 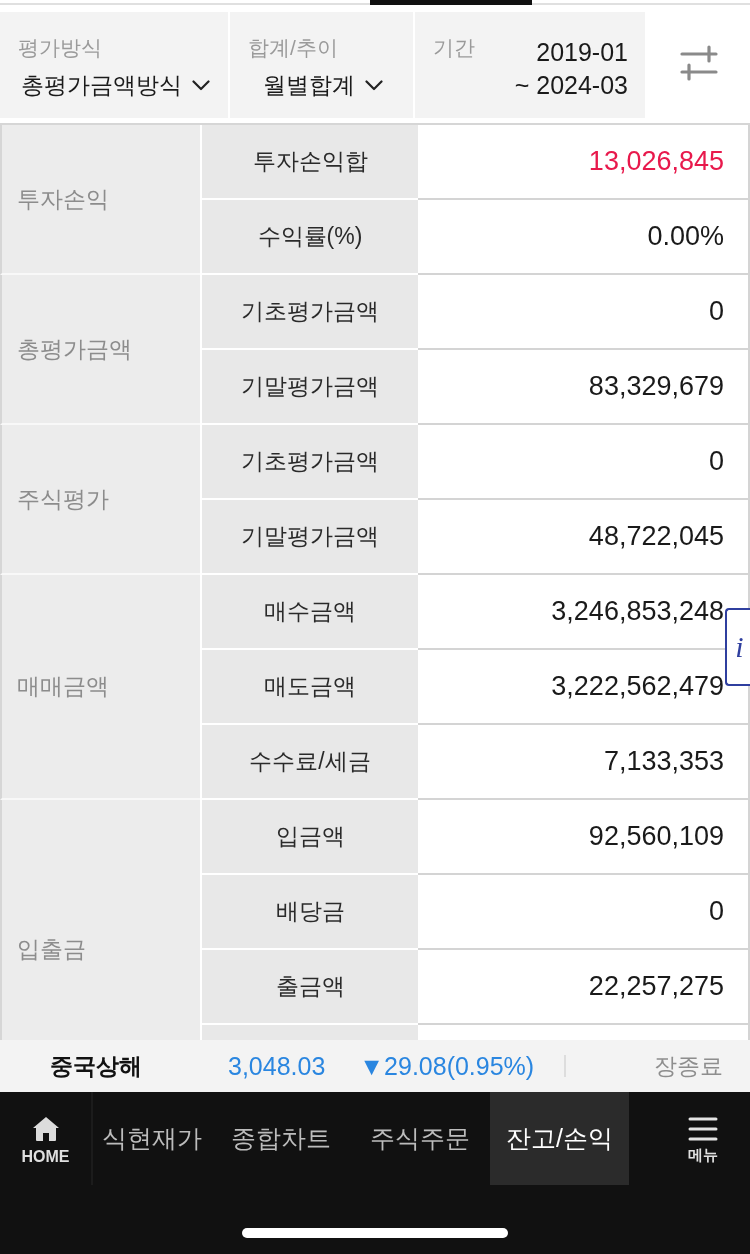 What do you see at coordinates (559, 1138) in the screenshot?
I see `nav-tab: 잔고/손익` at bounding box center [559, 1138].